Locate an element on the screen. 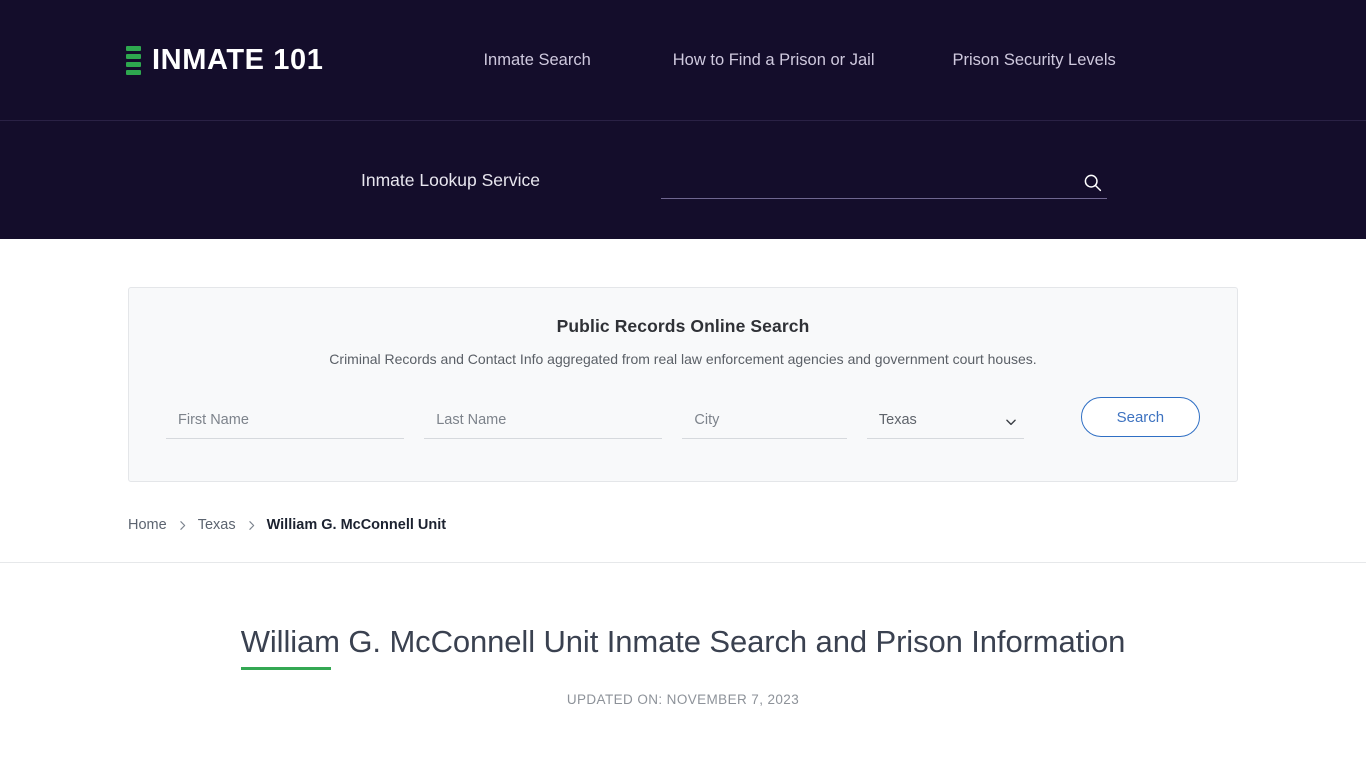  public-records-search-button: Search is located at coordinates (1140, 417).